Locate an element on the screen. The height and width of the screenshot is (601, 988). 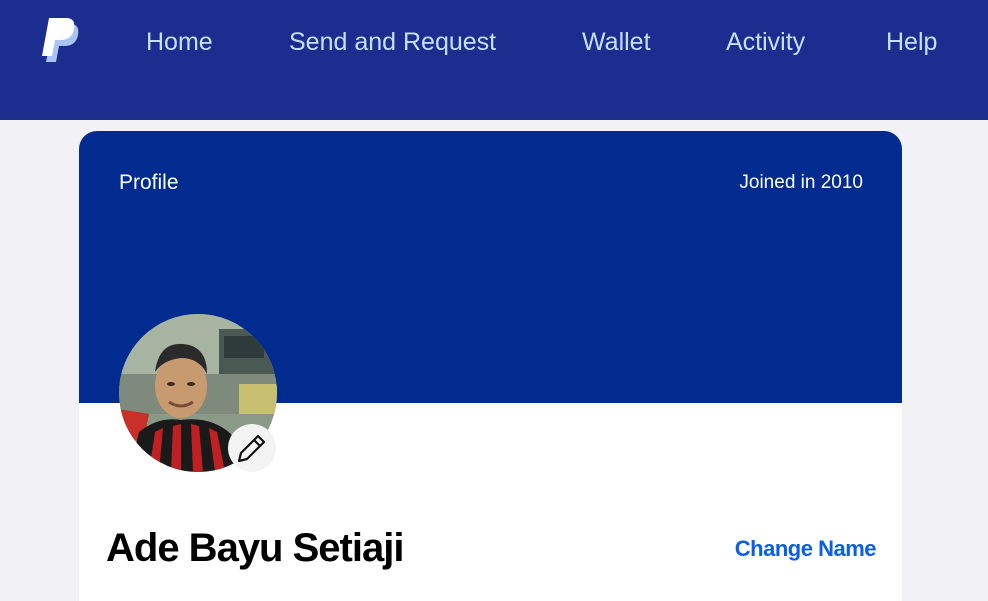
paypal-logo-icon is located at coordinates (61, 42).